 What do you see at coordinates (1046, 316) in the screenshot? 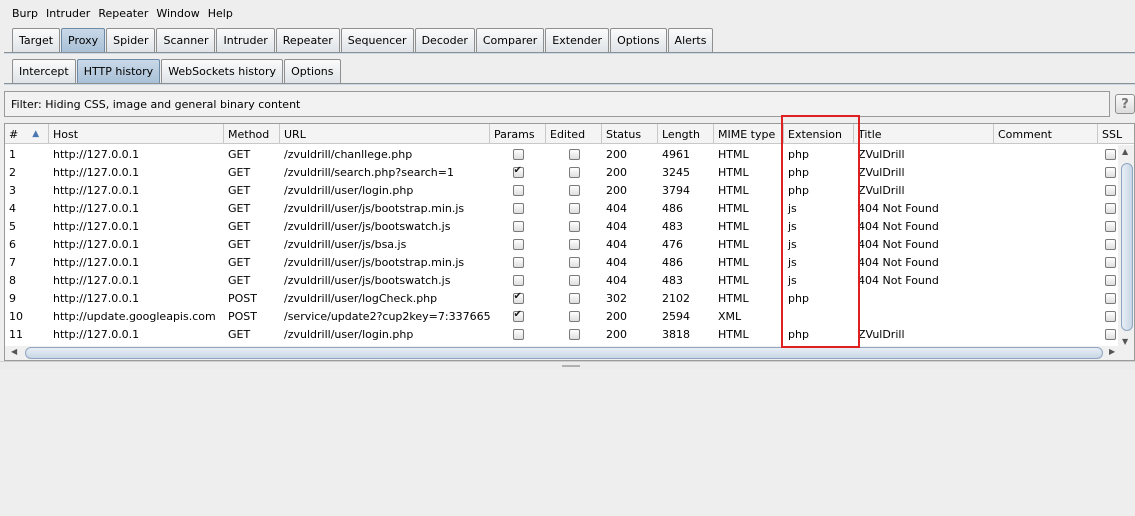
I see `cell-comment` at bounding box center [1046, 316].